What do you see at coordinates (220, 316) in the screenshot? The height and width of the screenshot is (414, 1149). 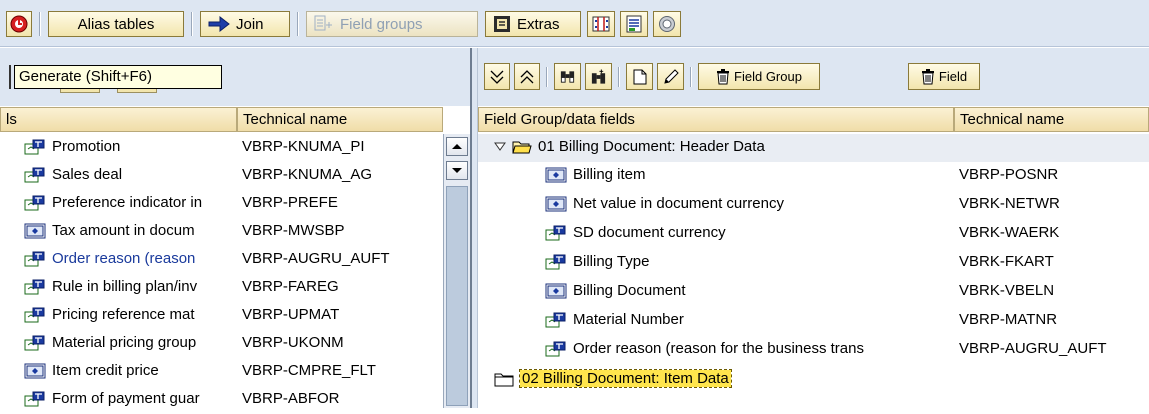 I see `left-field-row: Pricing reference mat VBRP-UPMAT` at bounding box center [220, 316].